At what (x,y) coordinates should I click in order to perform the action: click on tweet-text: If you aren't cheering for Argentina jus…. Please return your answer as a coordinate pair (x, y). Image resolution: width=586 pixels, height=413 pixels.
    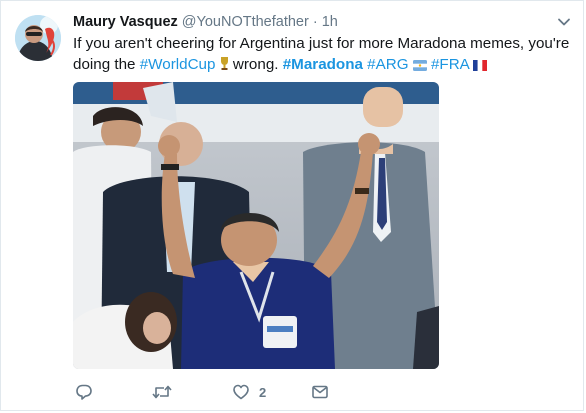
    Looking at the image, I should click on (325, 54).